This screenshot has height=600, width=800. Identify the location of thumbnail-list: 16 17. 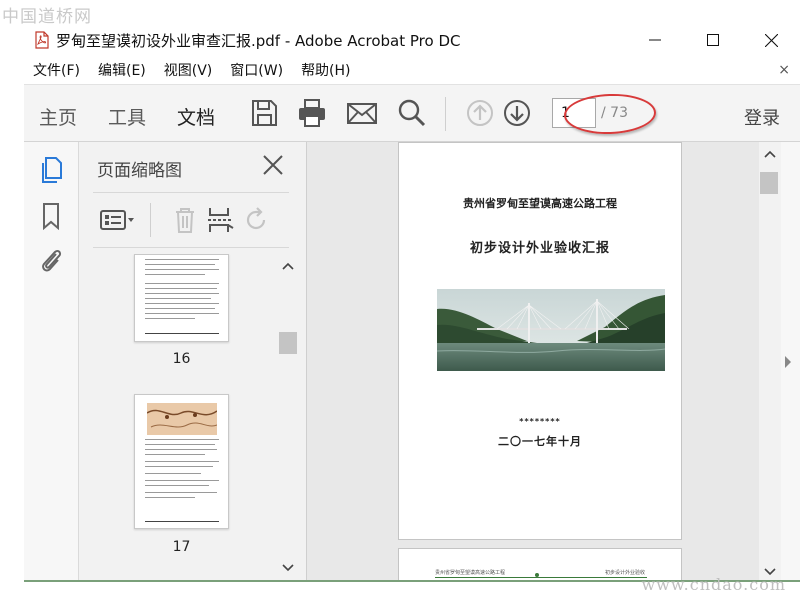
(179, 417).